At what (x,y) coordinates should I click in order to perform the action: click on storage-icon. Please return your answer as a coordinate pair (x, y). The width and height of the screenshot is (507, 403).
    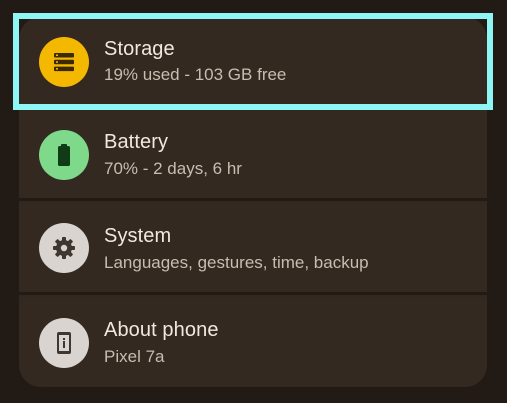
    Looking at the image, I should click on (64, 62).